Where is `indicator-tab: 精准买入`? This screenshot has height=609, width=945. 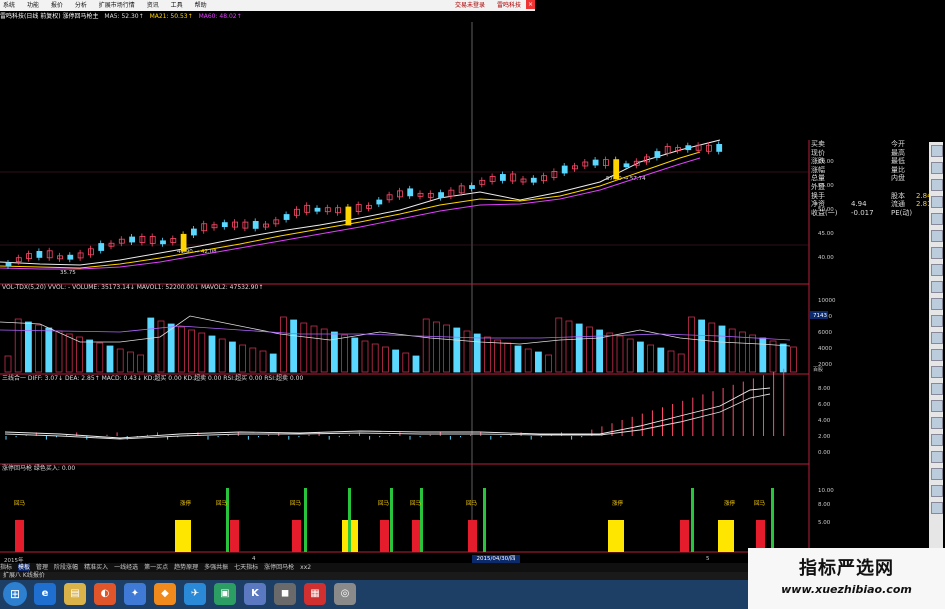 indicator-tab: 精准买入 is located at coordinates (96, 567).